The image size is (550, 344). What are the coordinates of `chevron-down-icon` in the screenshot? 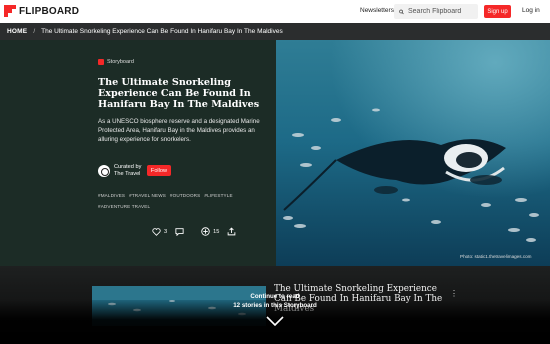 It's located at (275, 321).